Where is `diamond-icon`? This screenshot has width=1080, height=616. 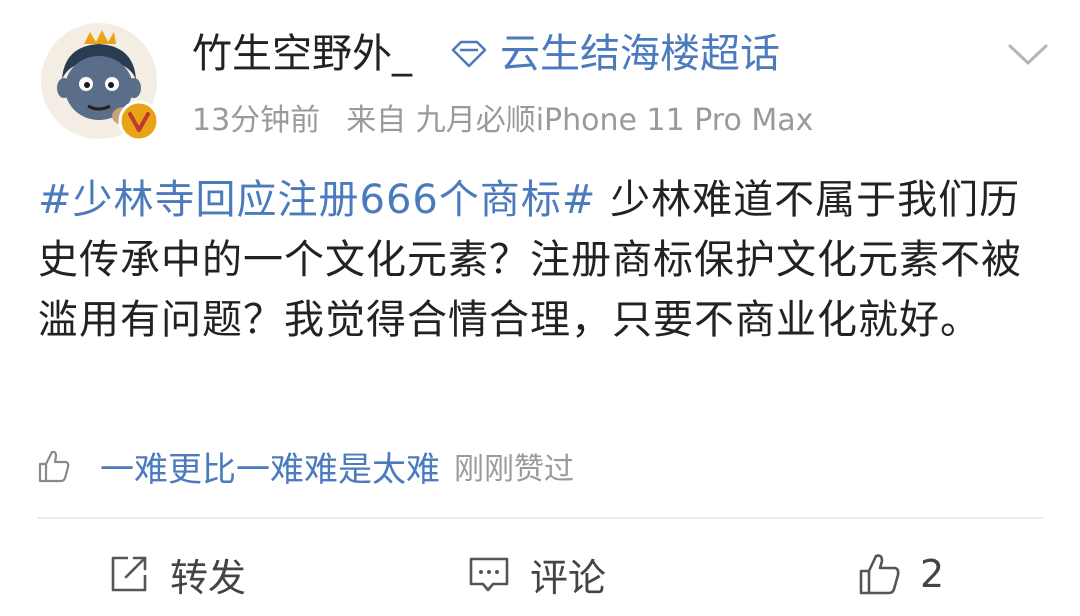 diamond-icon is located at coordinates (469, 54).